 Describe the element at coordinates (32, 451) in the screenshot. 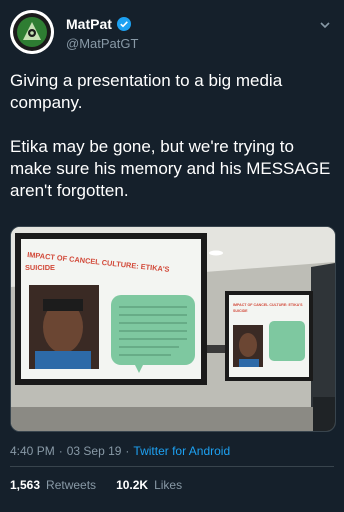

I see `tweet-time: 4:40 PM` at that location.